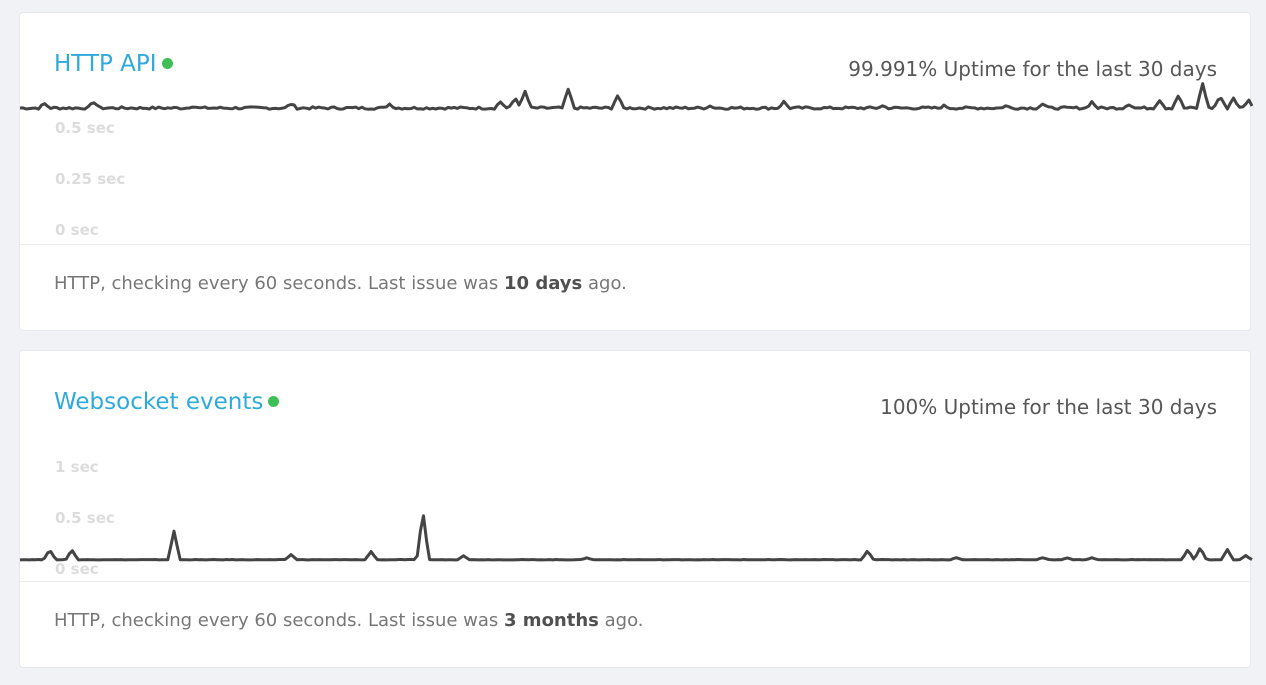  I want to click on monitor-name: Websocket events, so click(158, 402).